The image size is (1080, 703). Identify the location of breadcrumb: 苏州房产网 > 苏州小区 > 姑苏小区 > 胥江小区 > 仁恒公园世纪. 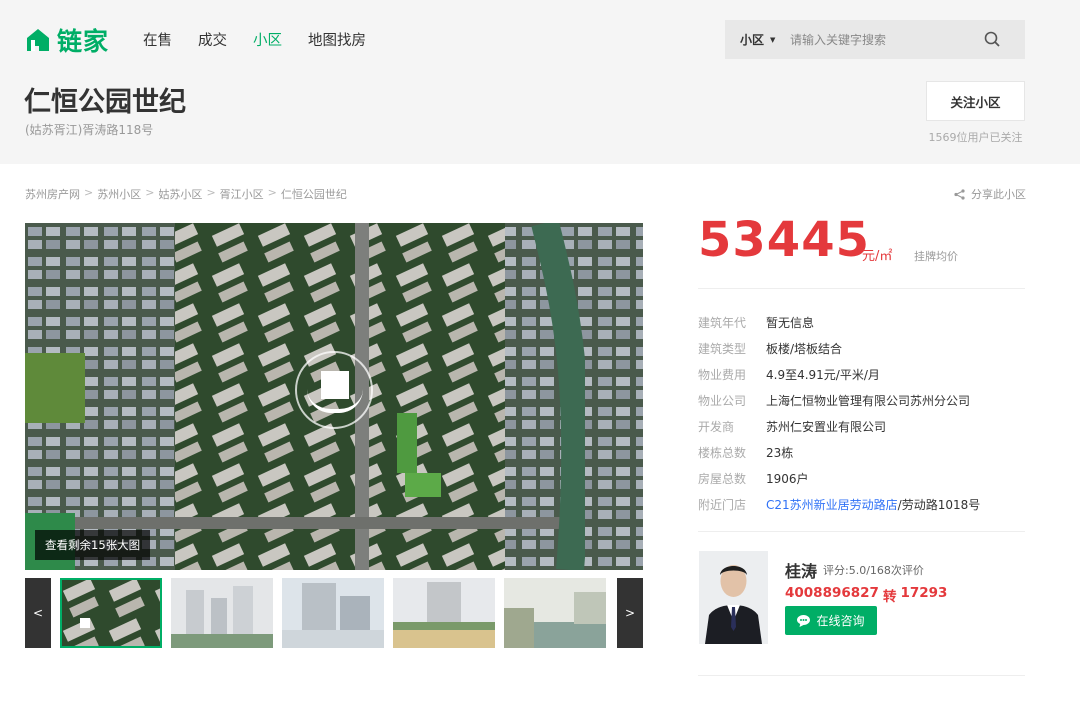
(186, 194).